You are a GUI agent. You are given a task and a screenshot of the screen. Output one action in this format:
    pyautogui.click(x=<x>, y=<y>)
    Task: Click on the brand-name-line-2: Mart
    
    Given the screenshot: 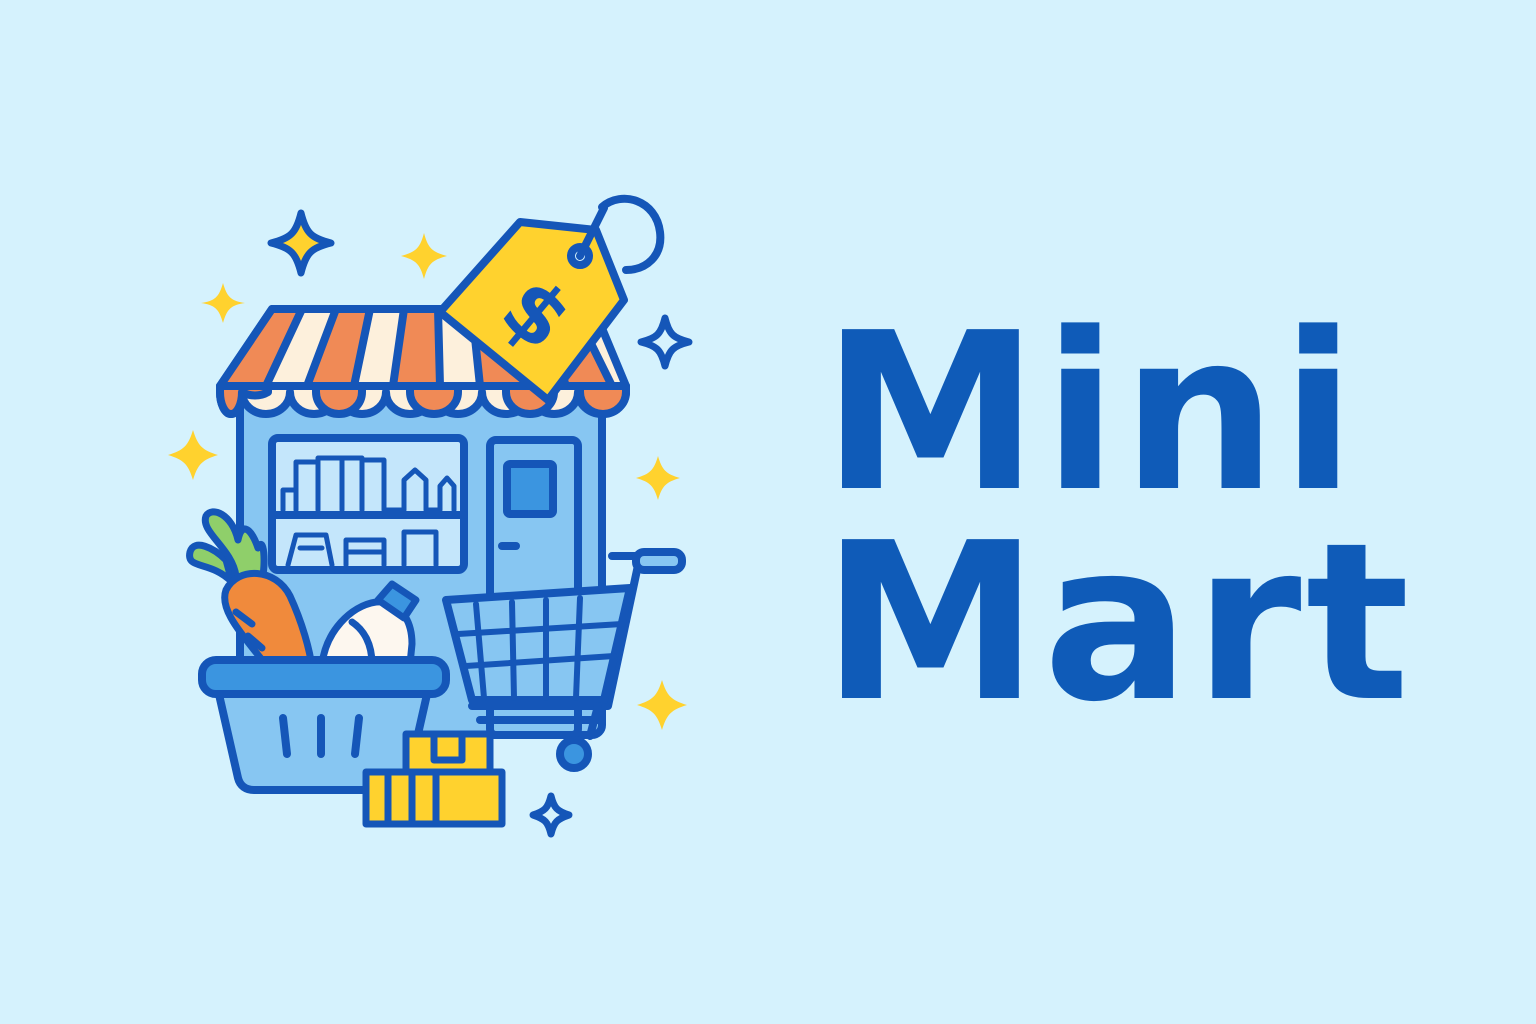 What is the action you would take?
    pyautogui.click(x=1118, y=623)
    